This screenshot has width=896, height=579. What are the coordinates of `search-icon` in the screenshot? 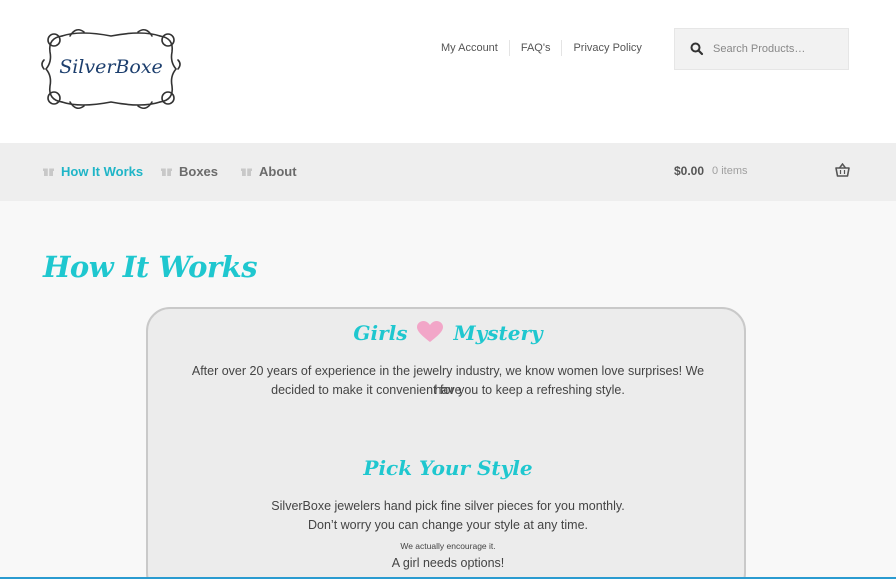 It's located at (697, 49).